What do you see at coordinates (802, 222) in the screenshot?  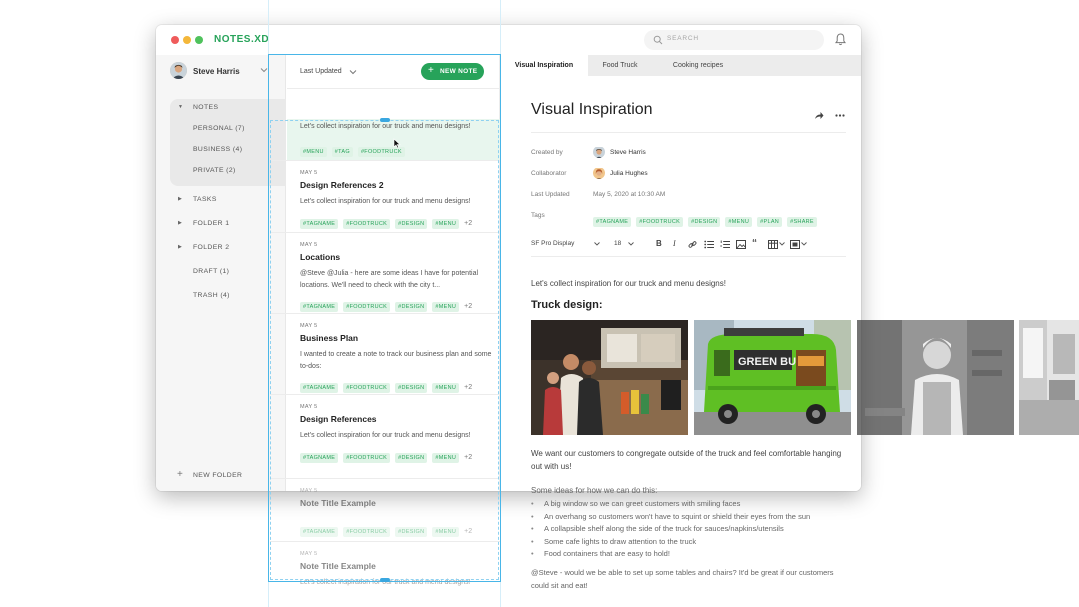 I see `tag: #SHARE` at bounding box center [802, 222].